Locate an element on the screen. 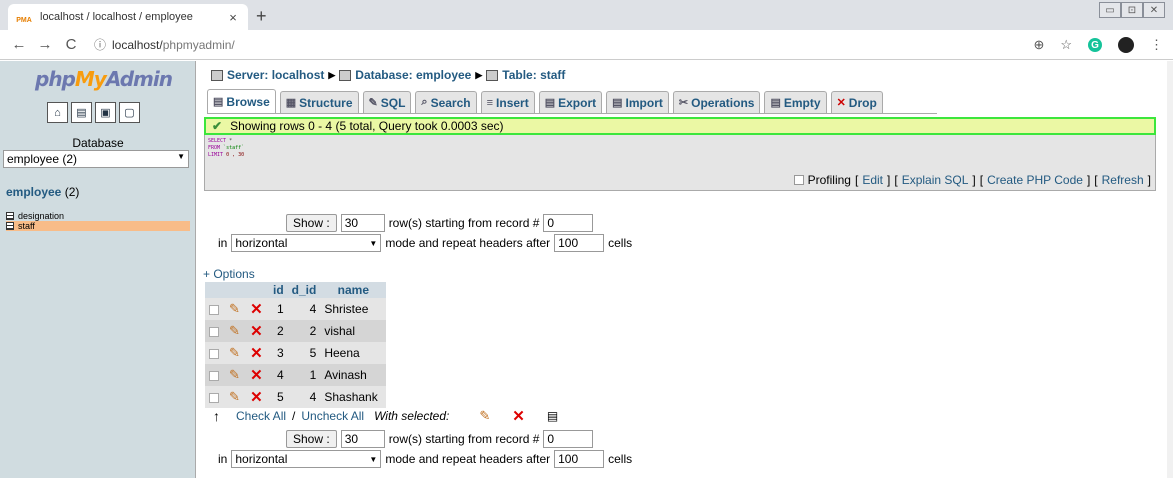  breadcrumb-table: Table: staff is located at coordinates (533, 75).